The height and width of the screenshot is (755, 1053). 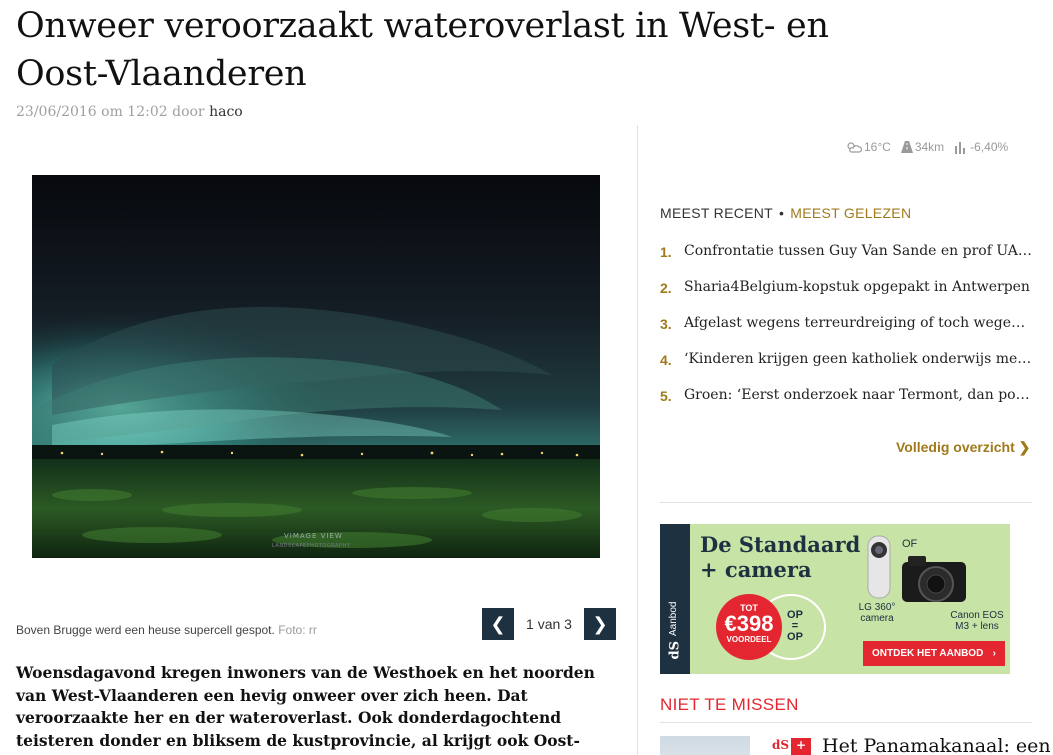 What do you see at coordinates (785, 213) in the screenshot?
I see `news-tabs: MEEST RECENT • MEEST GELEZEN` at bounding box center [785, 213].